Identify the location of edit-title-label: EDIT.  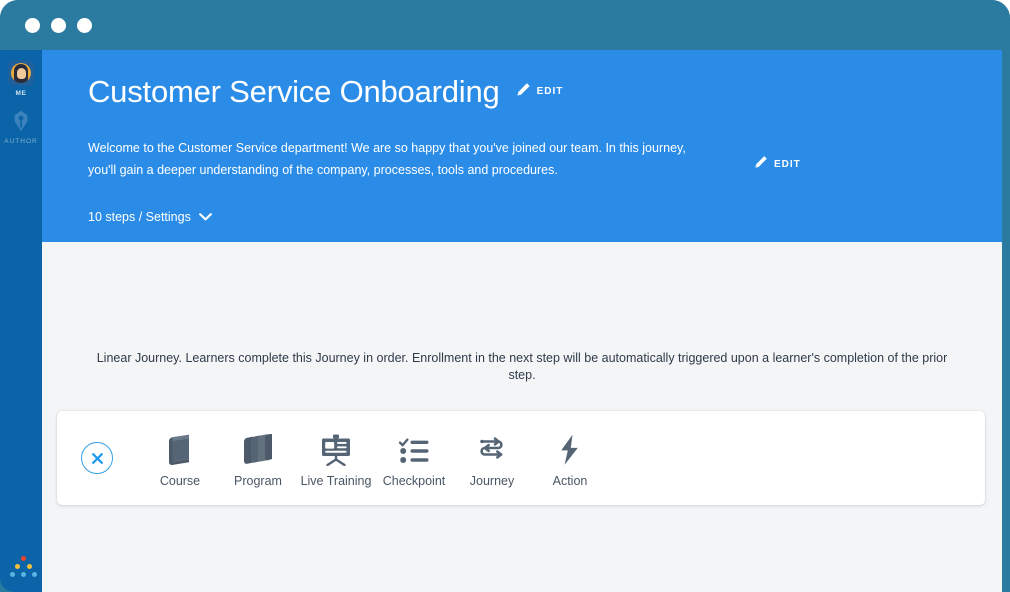
(550, 91).